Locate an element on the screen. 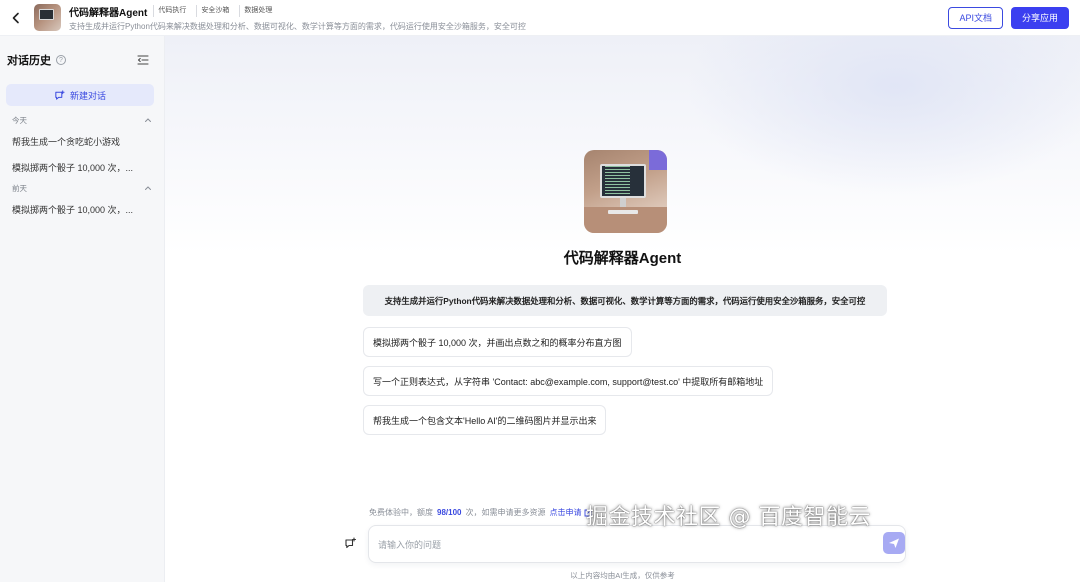  app-avatar is located at coordinates (47, 17).